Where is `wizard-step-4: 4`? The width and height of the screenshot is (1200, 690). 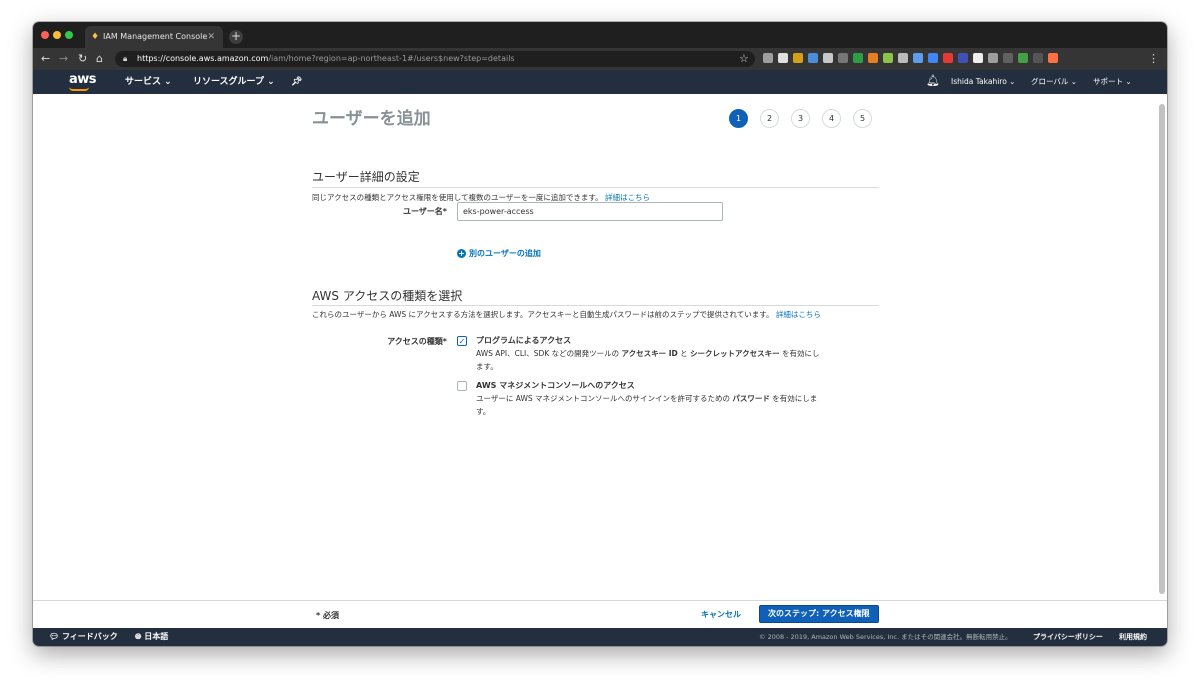
wizard-step-4: 4 is located at coordinates (831, 118).